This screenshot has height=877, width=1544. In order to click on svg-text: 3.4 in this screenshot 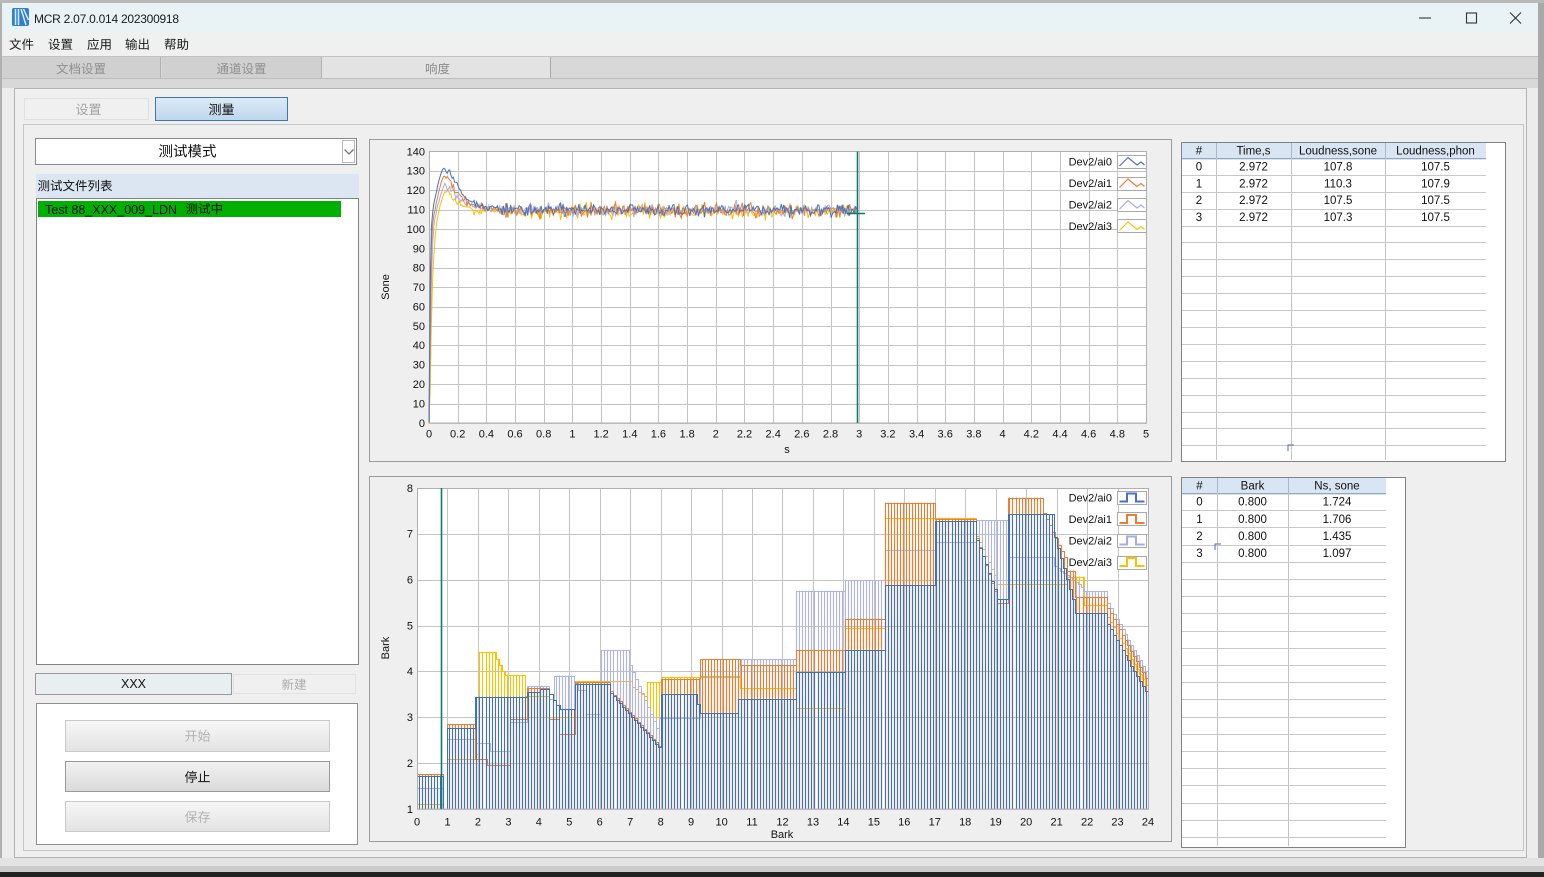, I will do `click(916, 435)`.